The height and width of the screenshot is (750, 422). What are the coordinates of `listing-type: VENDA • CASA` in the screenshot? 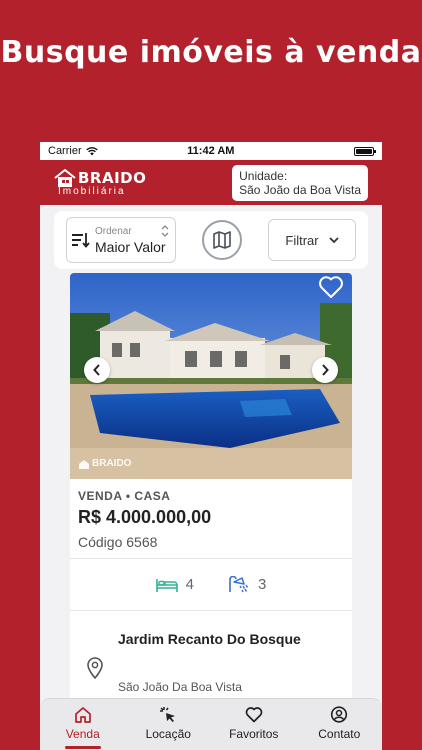 It's located at (124, 496).